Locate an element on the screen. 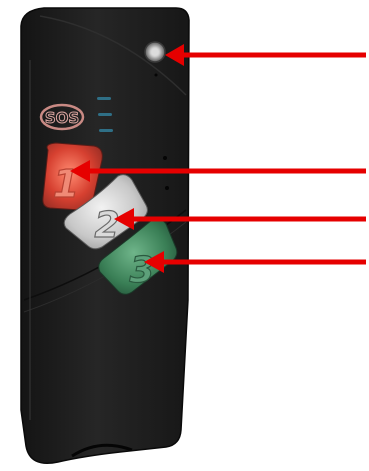 This screenshot has height=471, width=369. sos-label: SOS is located at coordinates (62, 118).